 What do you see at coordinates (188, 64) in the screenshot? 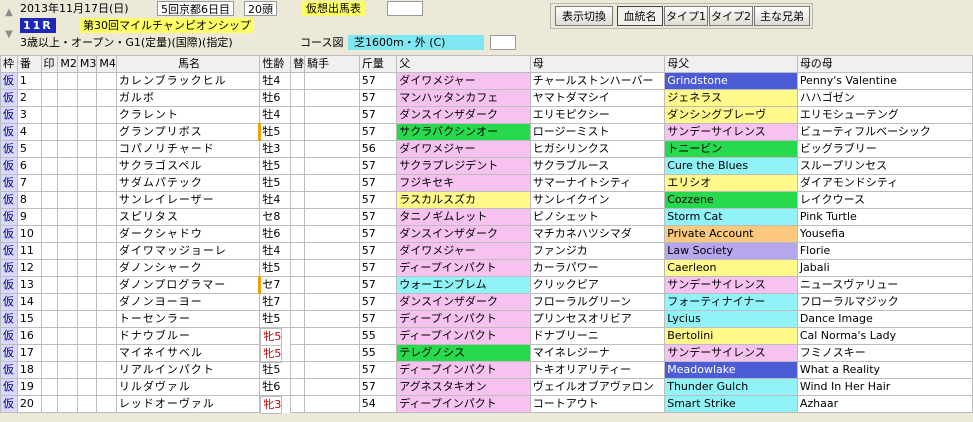
I see `col-name: 馬名` at bounding box center [188, 64].